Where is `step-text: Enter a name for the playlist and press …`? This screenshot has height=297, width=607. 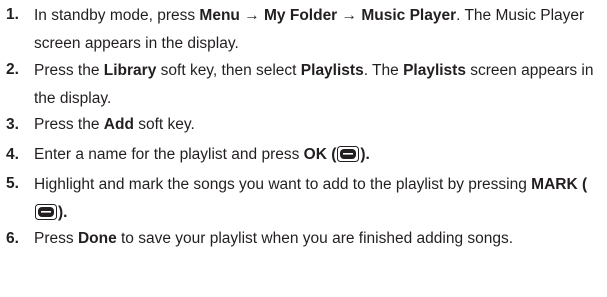 step-text: Enter a name for the playlist and press … is located at coordinates (319, 155).